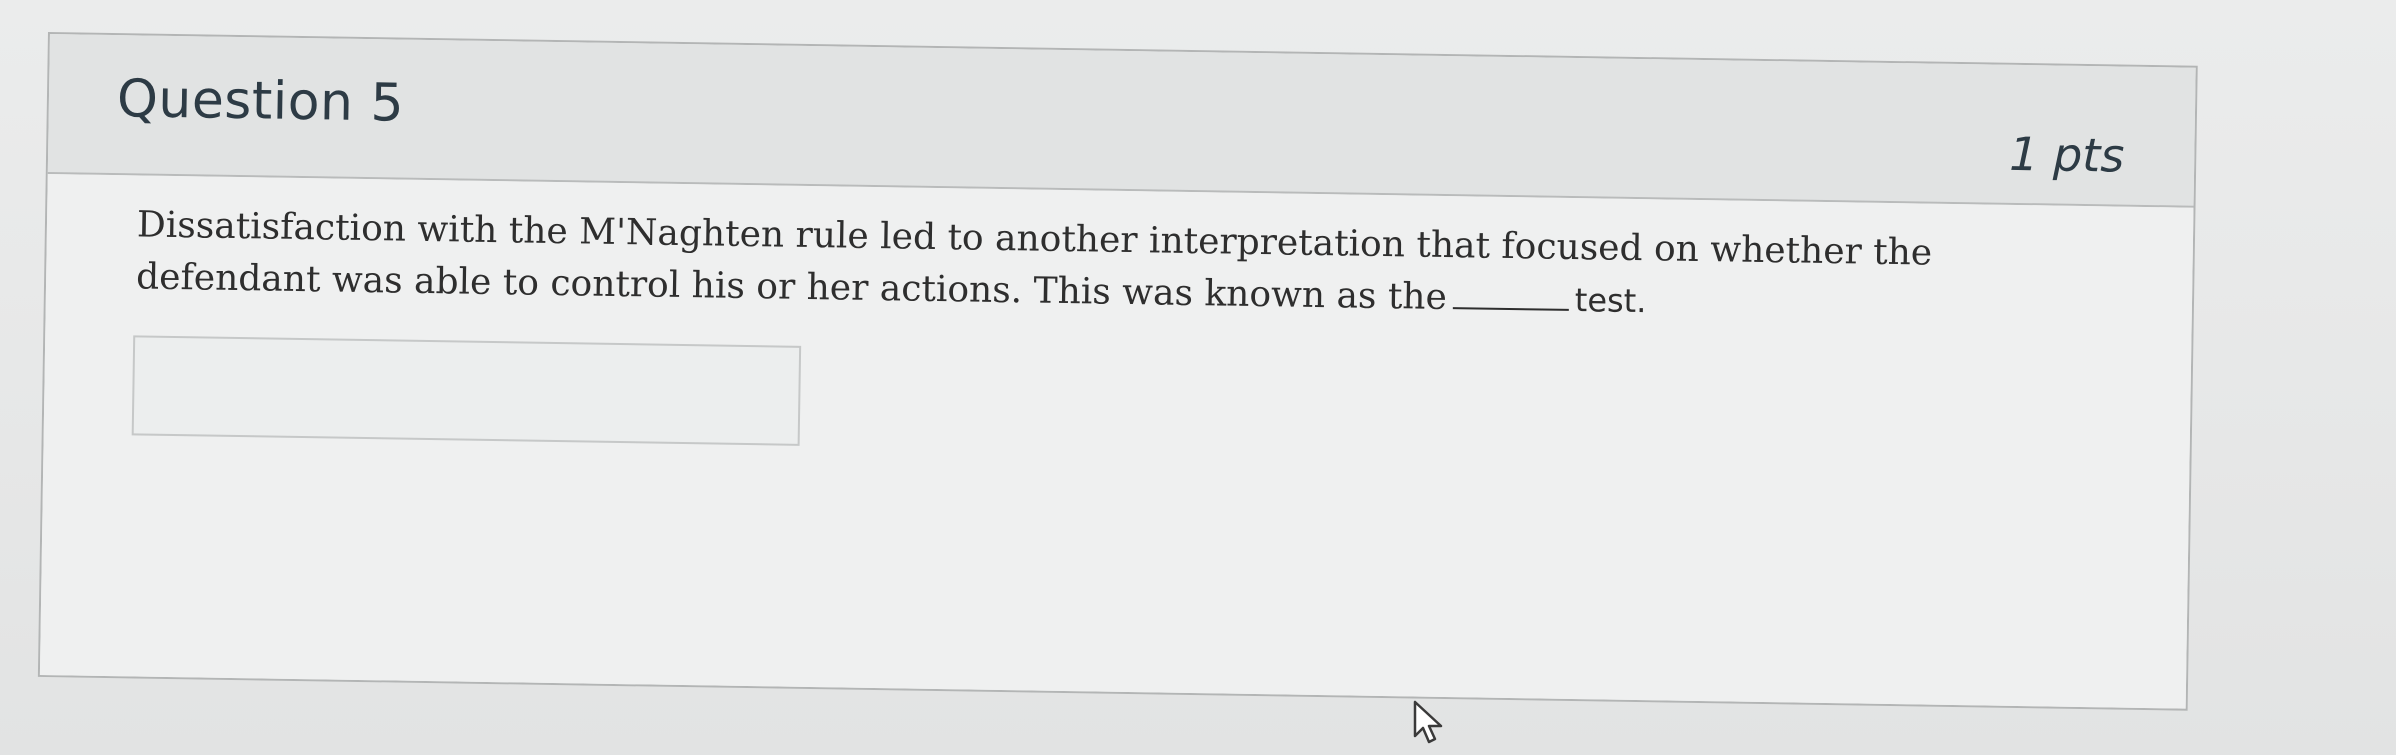 The height and width of the screenshot is (755, 2396). I want to click on question-points: 1 pts, so click(2066, 154).